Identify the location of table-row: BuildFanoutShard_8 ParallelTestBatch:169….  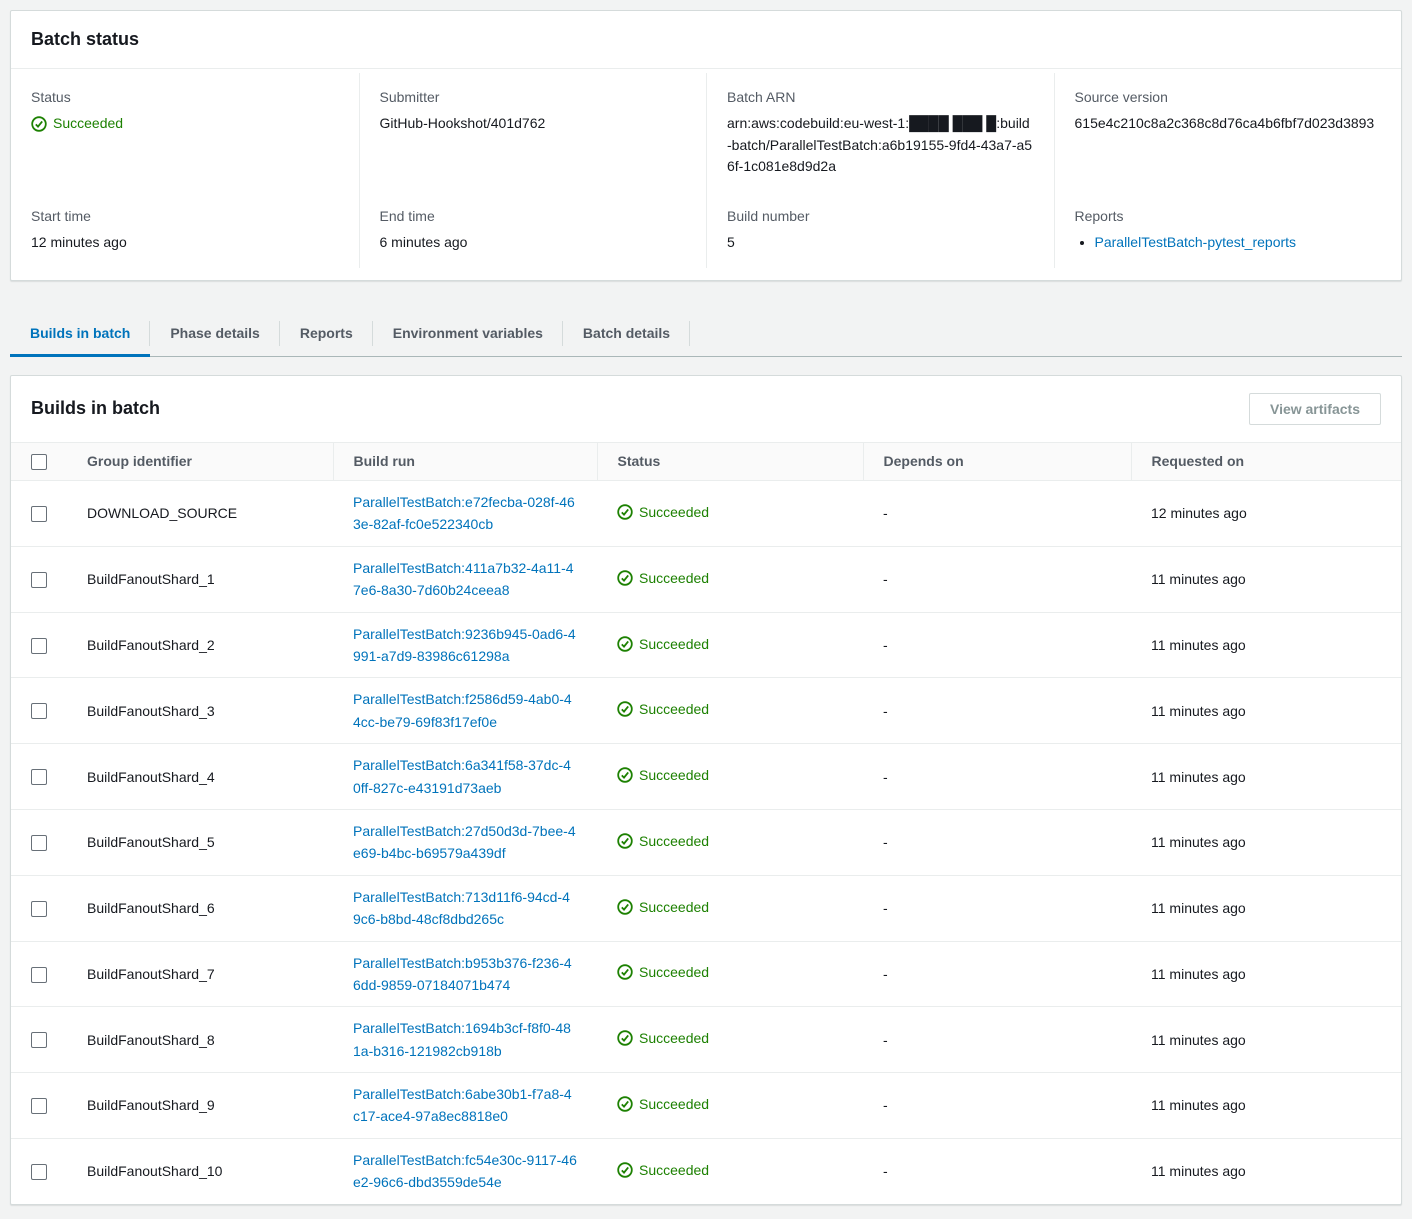
(706, 1039).